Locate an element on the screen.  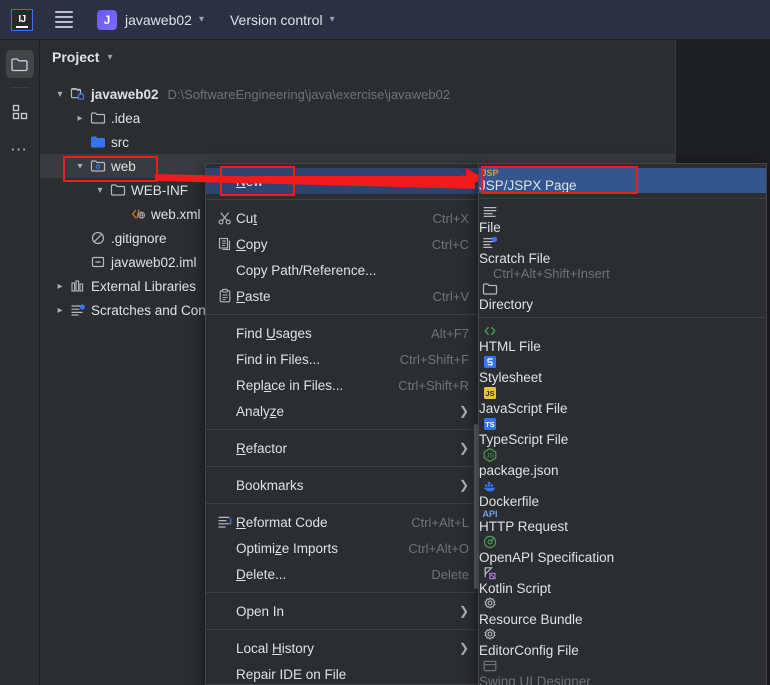
http-request-icon: API is located at coordinates (490, 514).